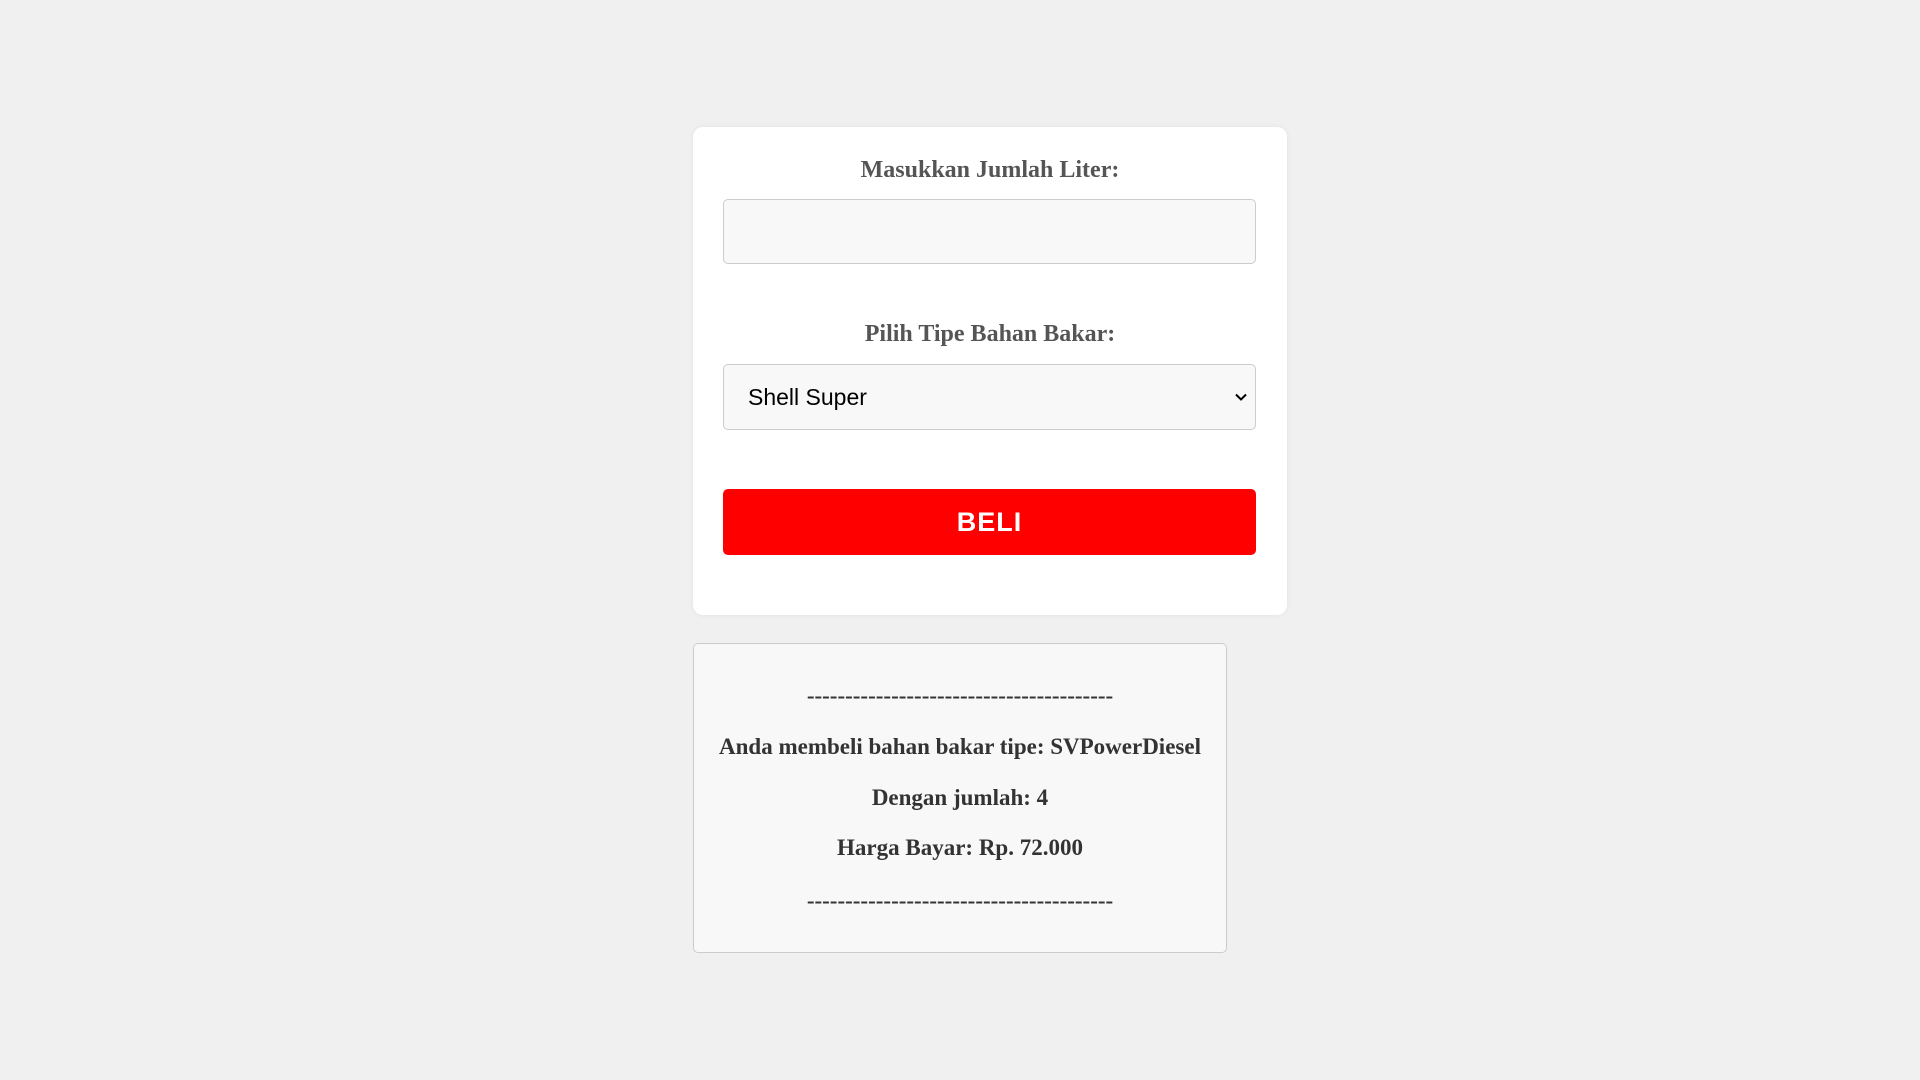 The height and width of the screenshot is (1080, 1920). What do you see at coordinates (989, 231) in the screenshot?
I see `liter-input` at bounding box center [989, 231].